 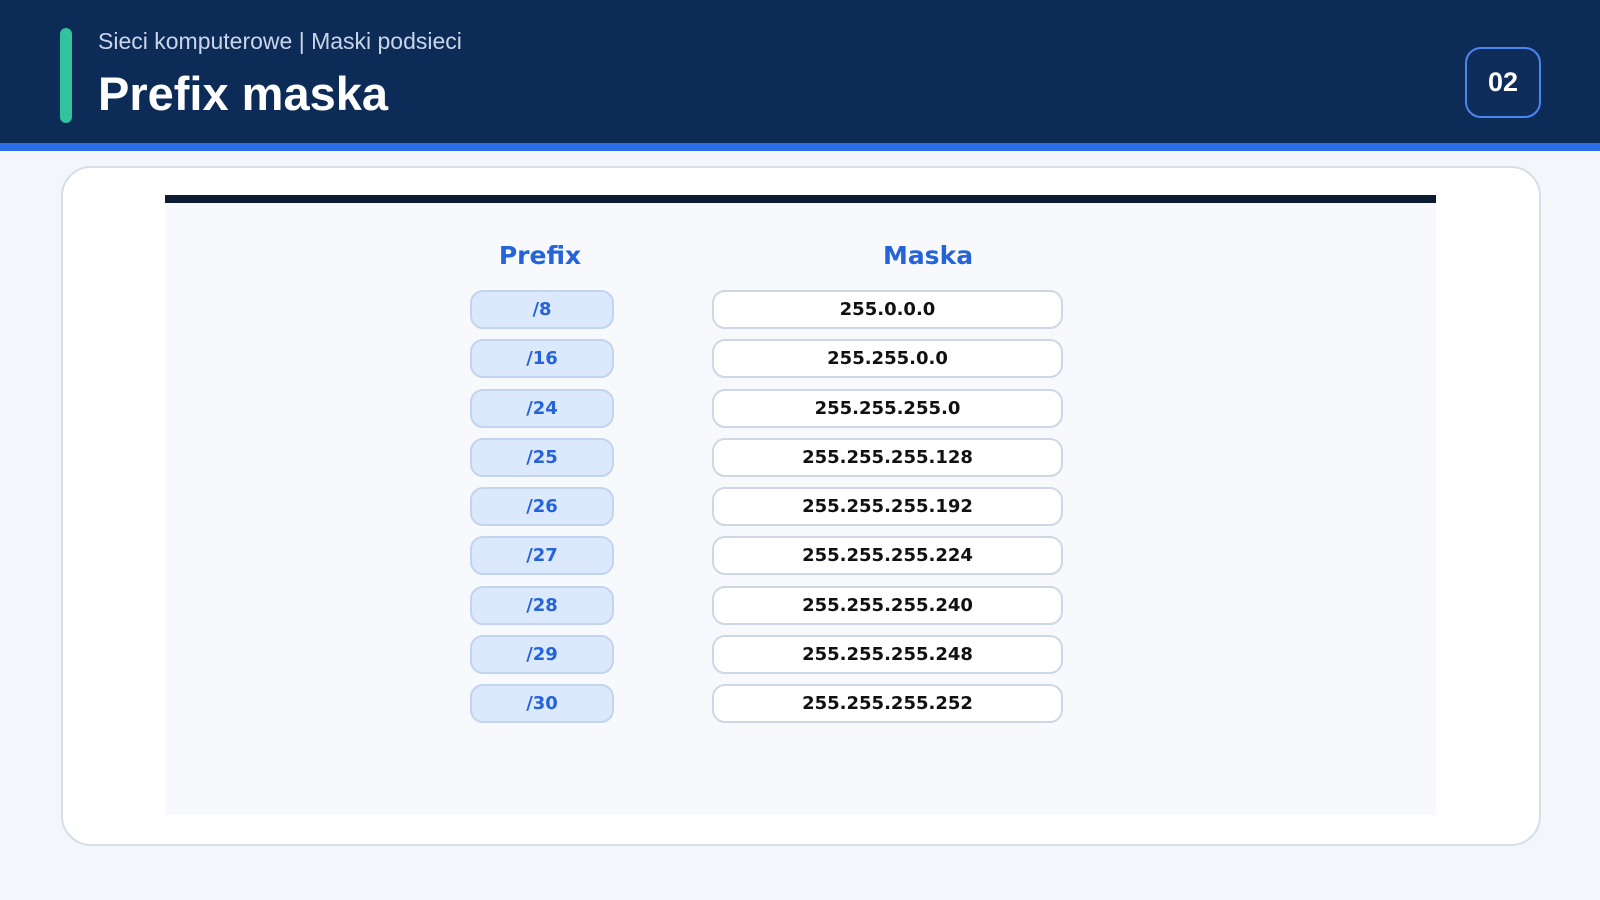 I want to click on mask-cell: 255.255.255.192, so click(x=887, y=507).